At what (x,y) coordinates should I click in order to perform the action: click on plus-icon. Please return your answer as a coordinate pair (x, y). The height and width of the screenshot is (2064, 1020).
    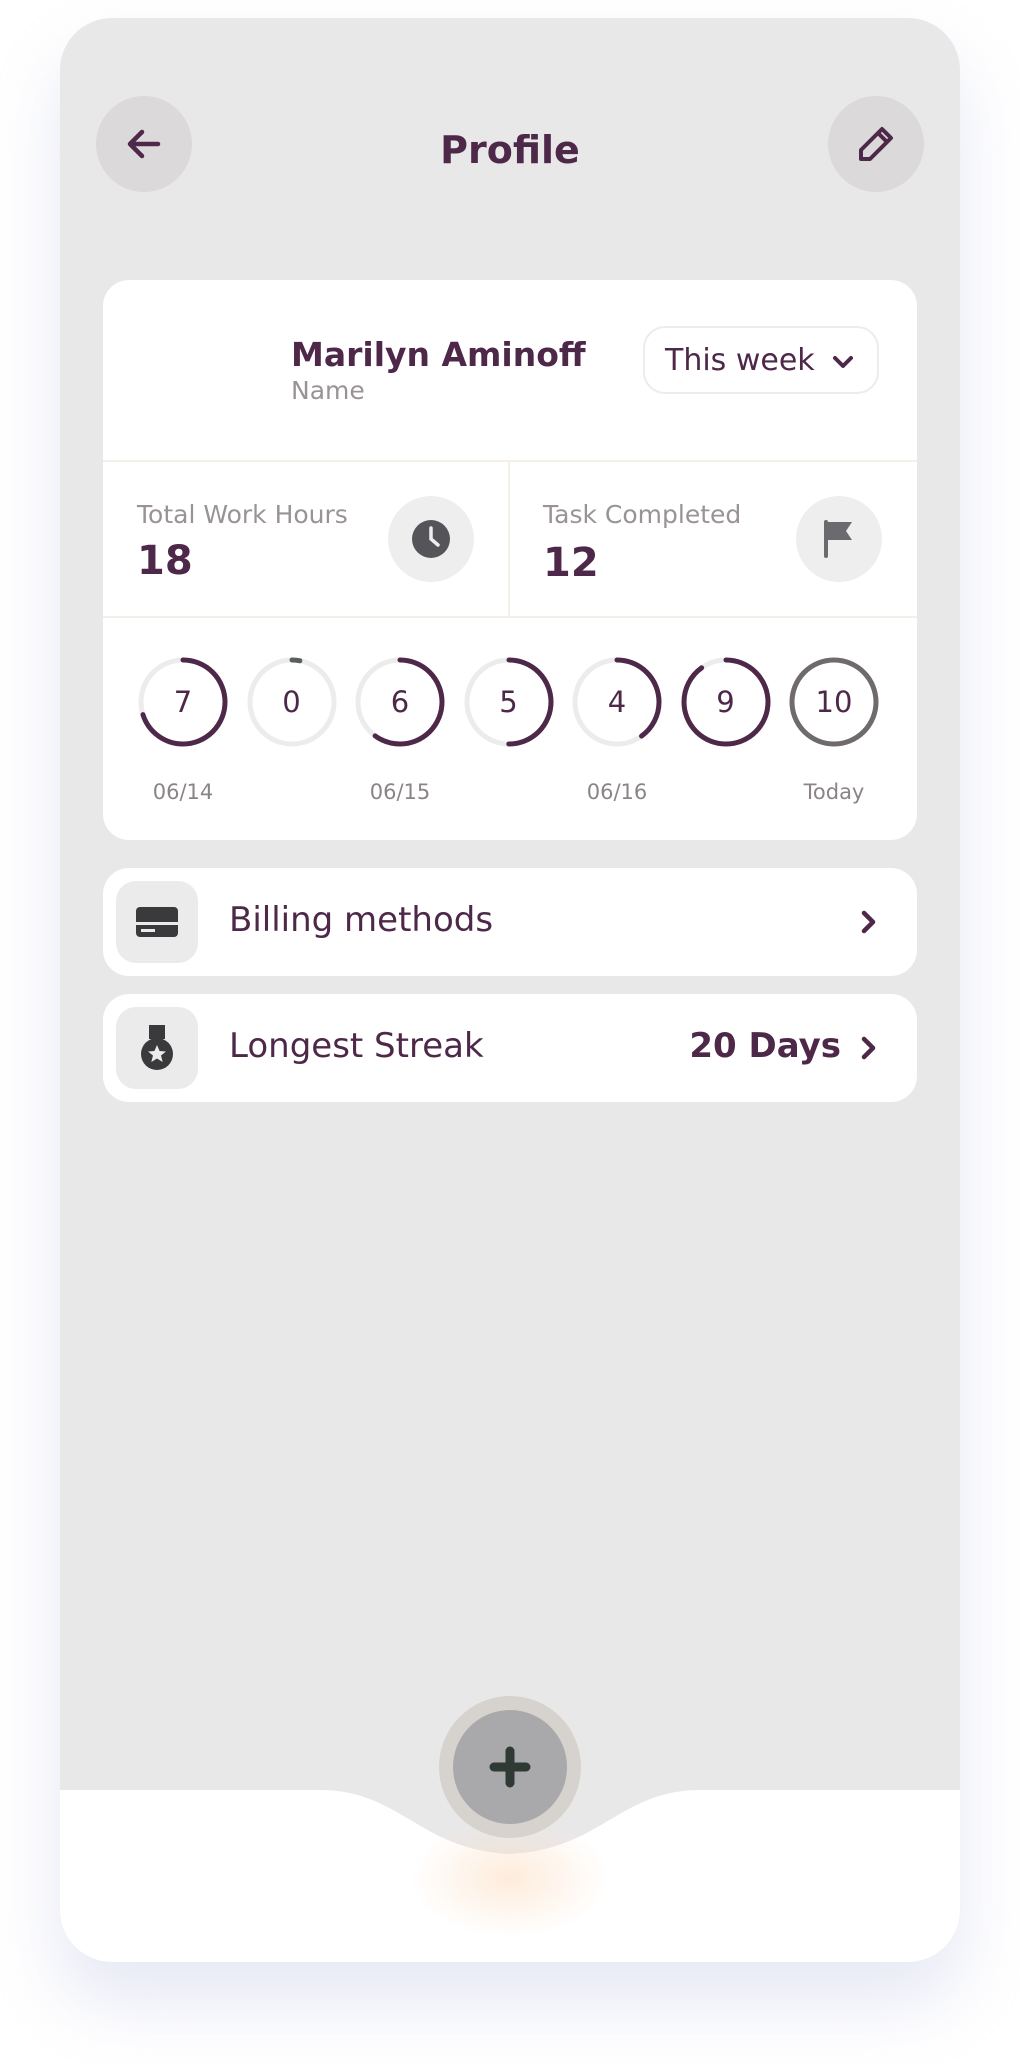
    Looking at the image, I should click on (510, 1767).